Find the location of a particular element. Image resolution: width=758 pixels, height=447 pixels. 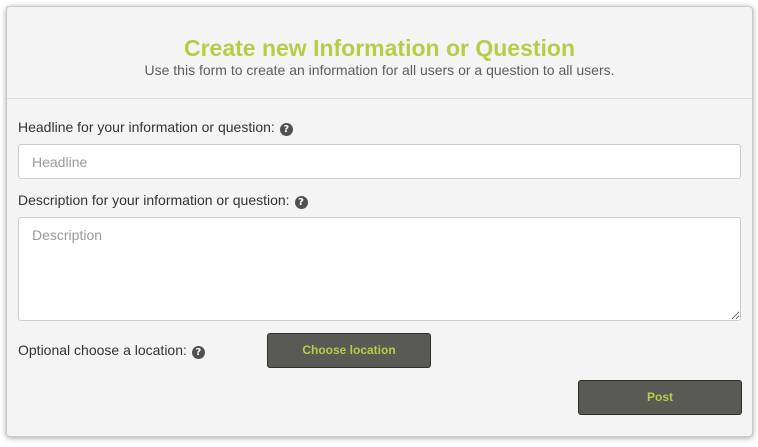

headline-input is located at coordinates (379, 161).